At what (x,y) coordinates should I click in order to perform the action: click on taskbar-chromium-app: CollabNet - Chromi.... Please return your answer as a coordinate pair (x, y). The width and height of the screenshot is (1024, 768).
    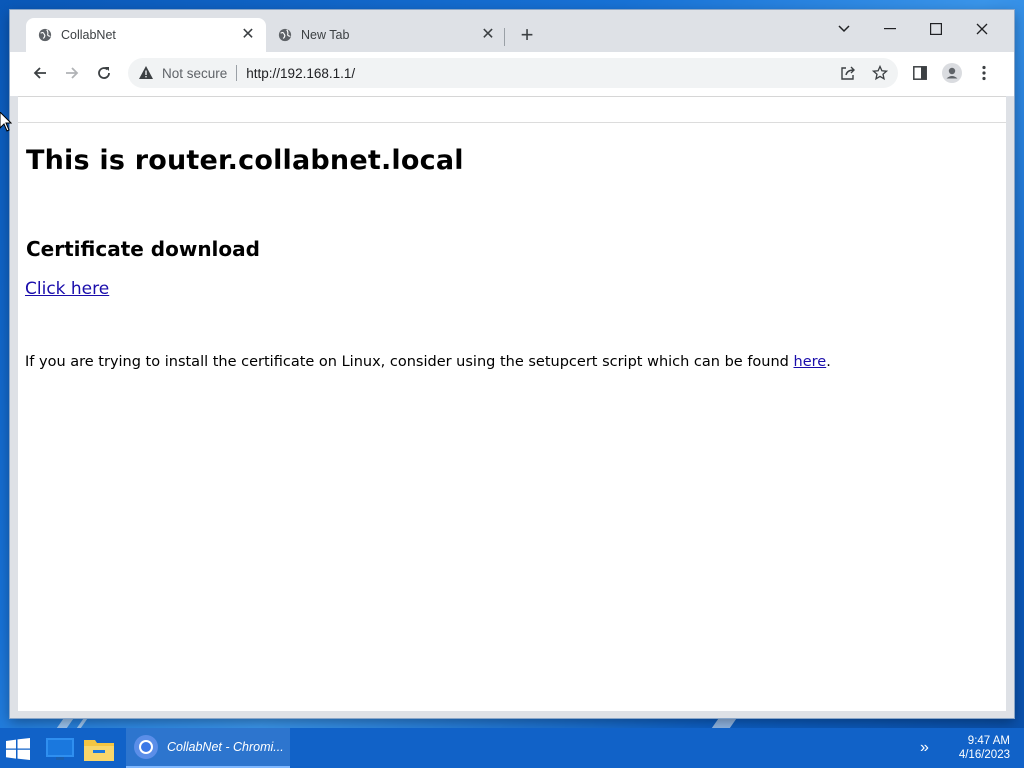
    Looking at the image, I should click on (208, 748).